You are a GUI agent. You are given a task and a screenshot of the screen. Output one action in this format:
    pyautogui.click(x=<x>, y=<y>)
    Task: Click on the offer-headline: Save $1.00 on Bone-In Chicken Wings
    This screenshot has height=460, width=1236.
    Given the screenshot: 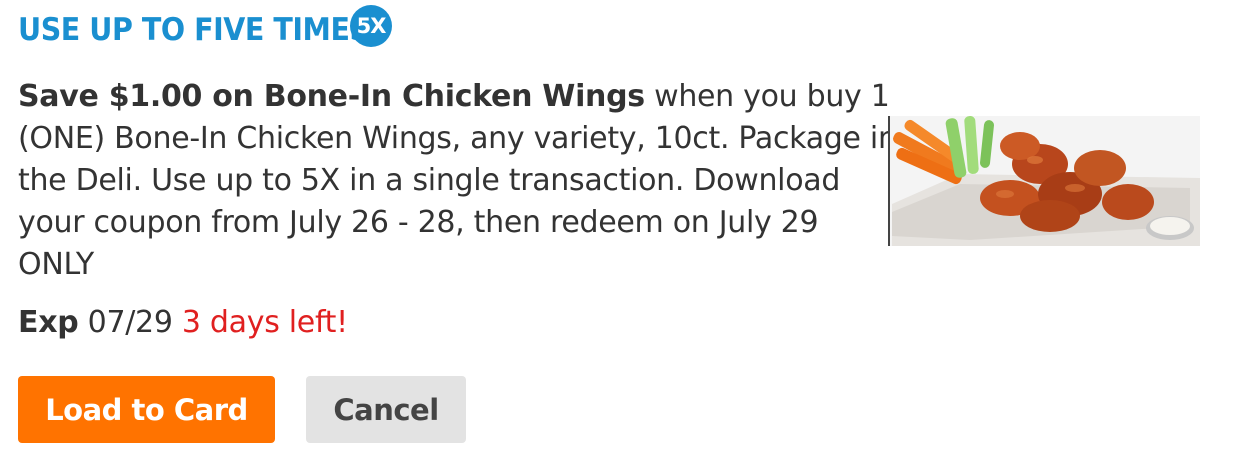 What is the action you would take?
    pyautogui.click(x=331, y=96)
    